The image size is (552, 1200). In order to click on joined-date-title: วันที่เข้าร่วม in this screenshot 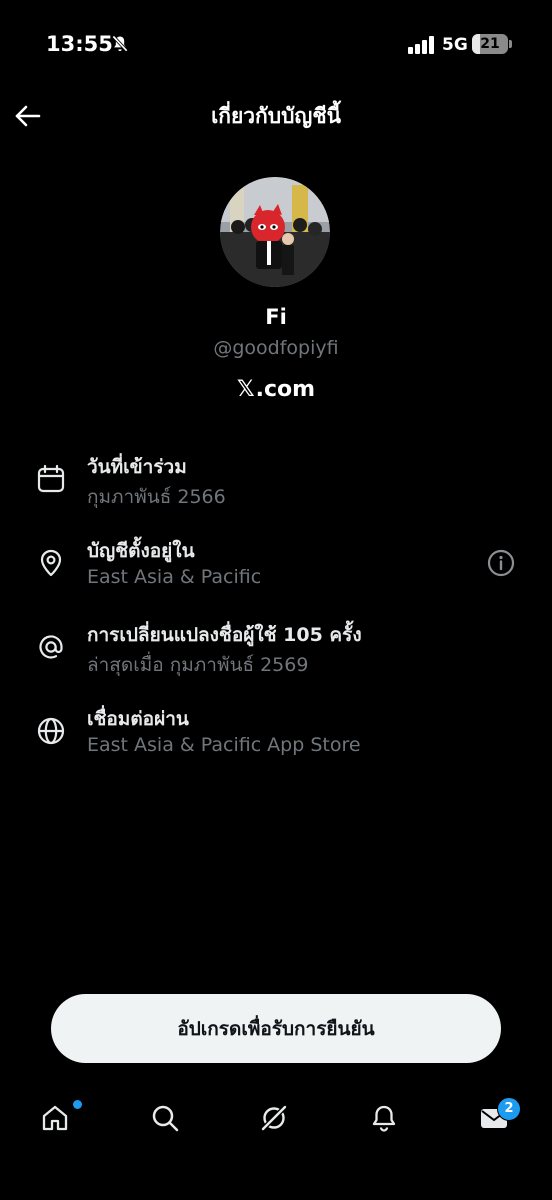, I will do `click(137, 467)`.